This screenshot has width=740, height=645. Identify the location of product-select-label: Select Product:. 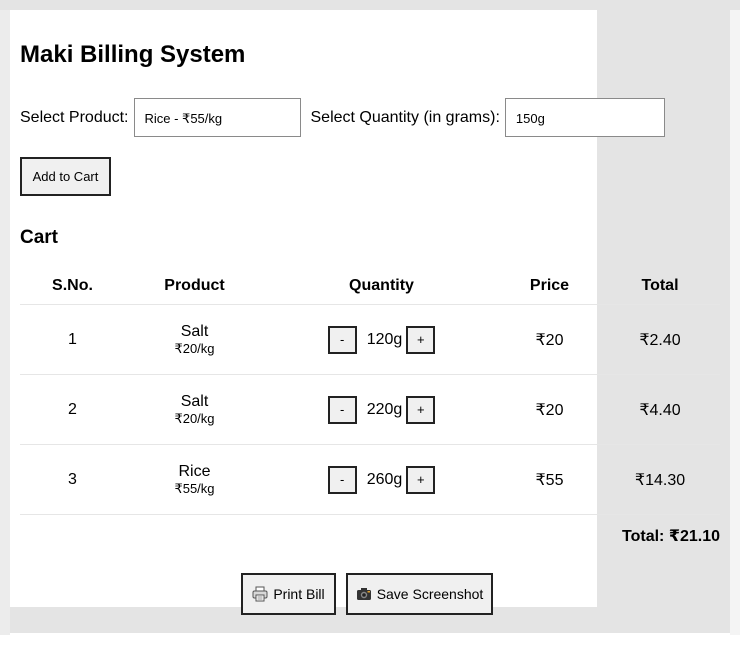
(74, 117).